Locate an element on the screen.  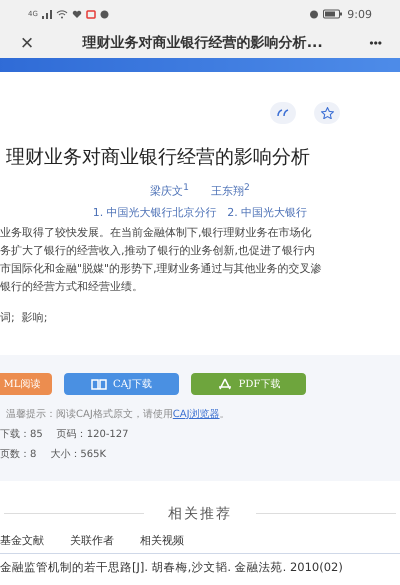
author-link: 梁庆文$^{1}$ is located at coordinates (169, 190).